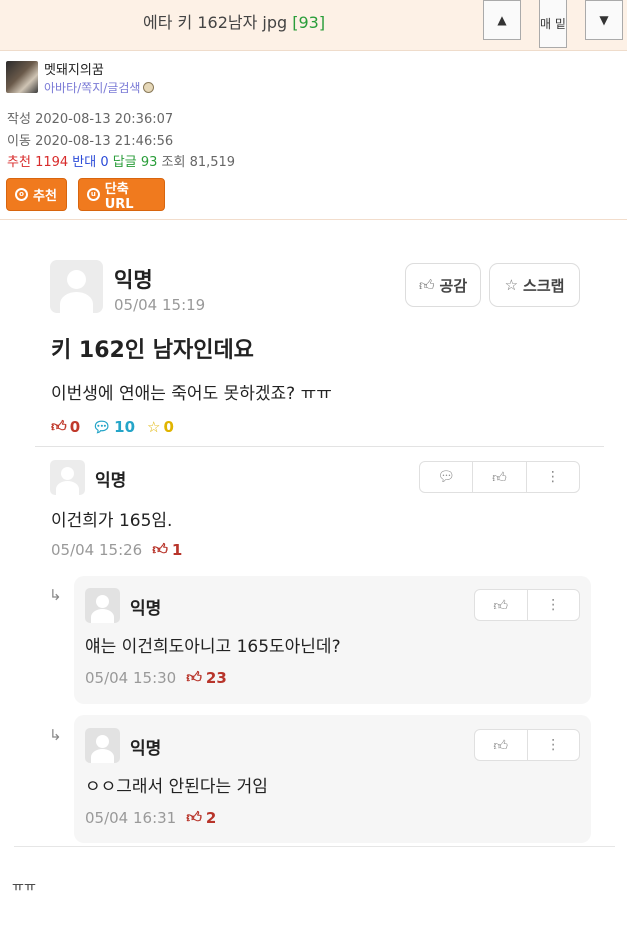 The image size is (627, 937). I want to click on scroll-up-button: ▲, so click(502, 20).